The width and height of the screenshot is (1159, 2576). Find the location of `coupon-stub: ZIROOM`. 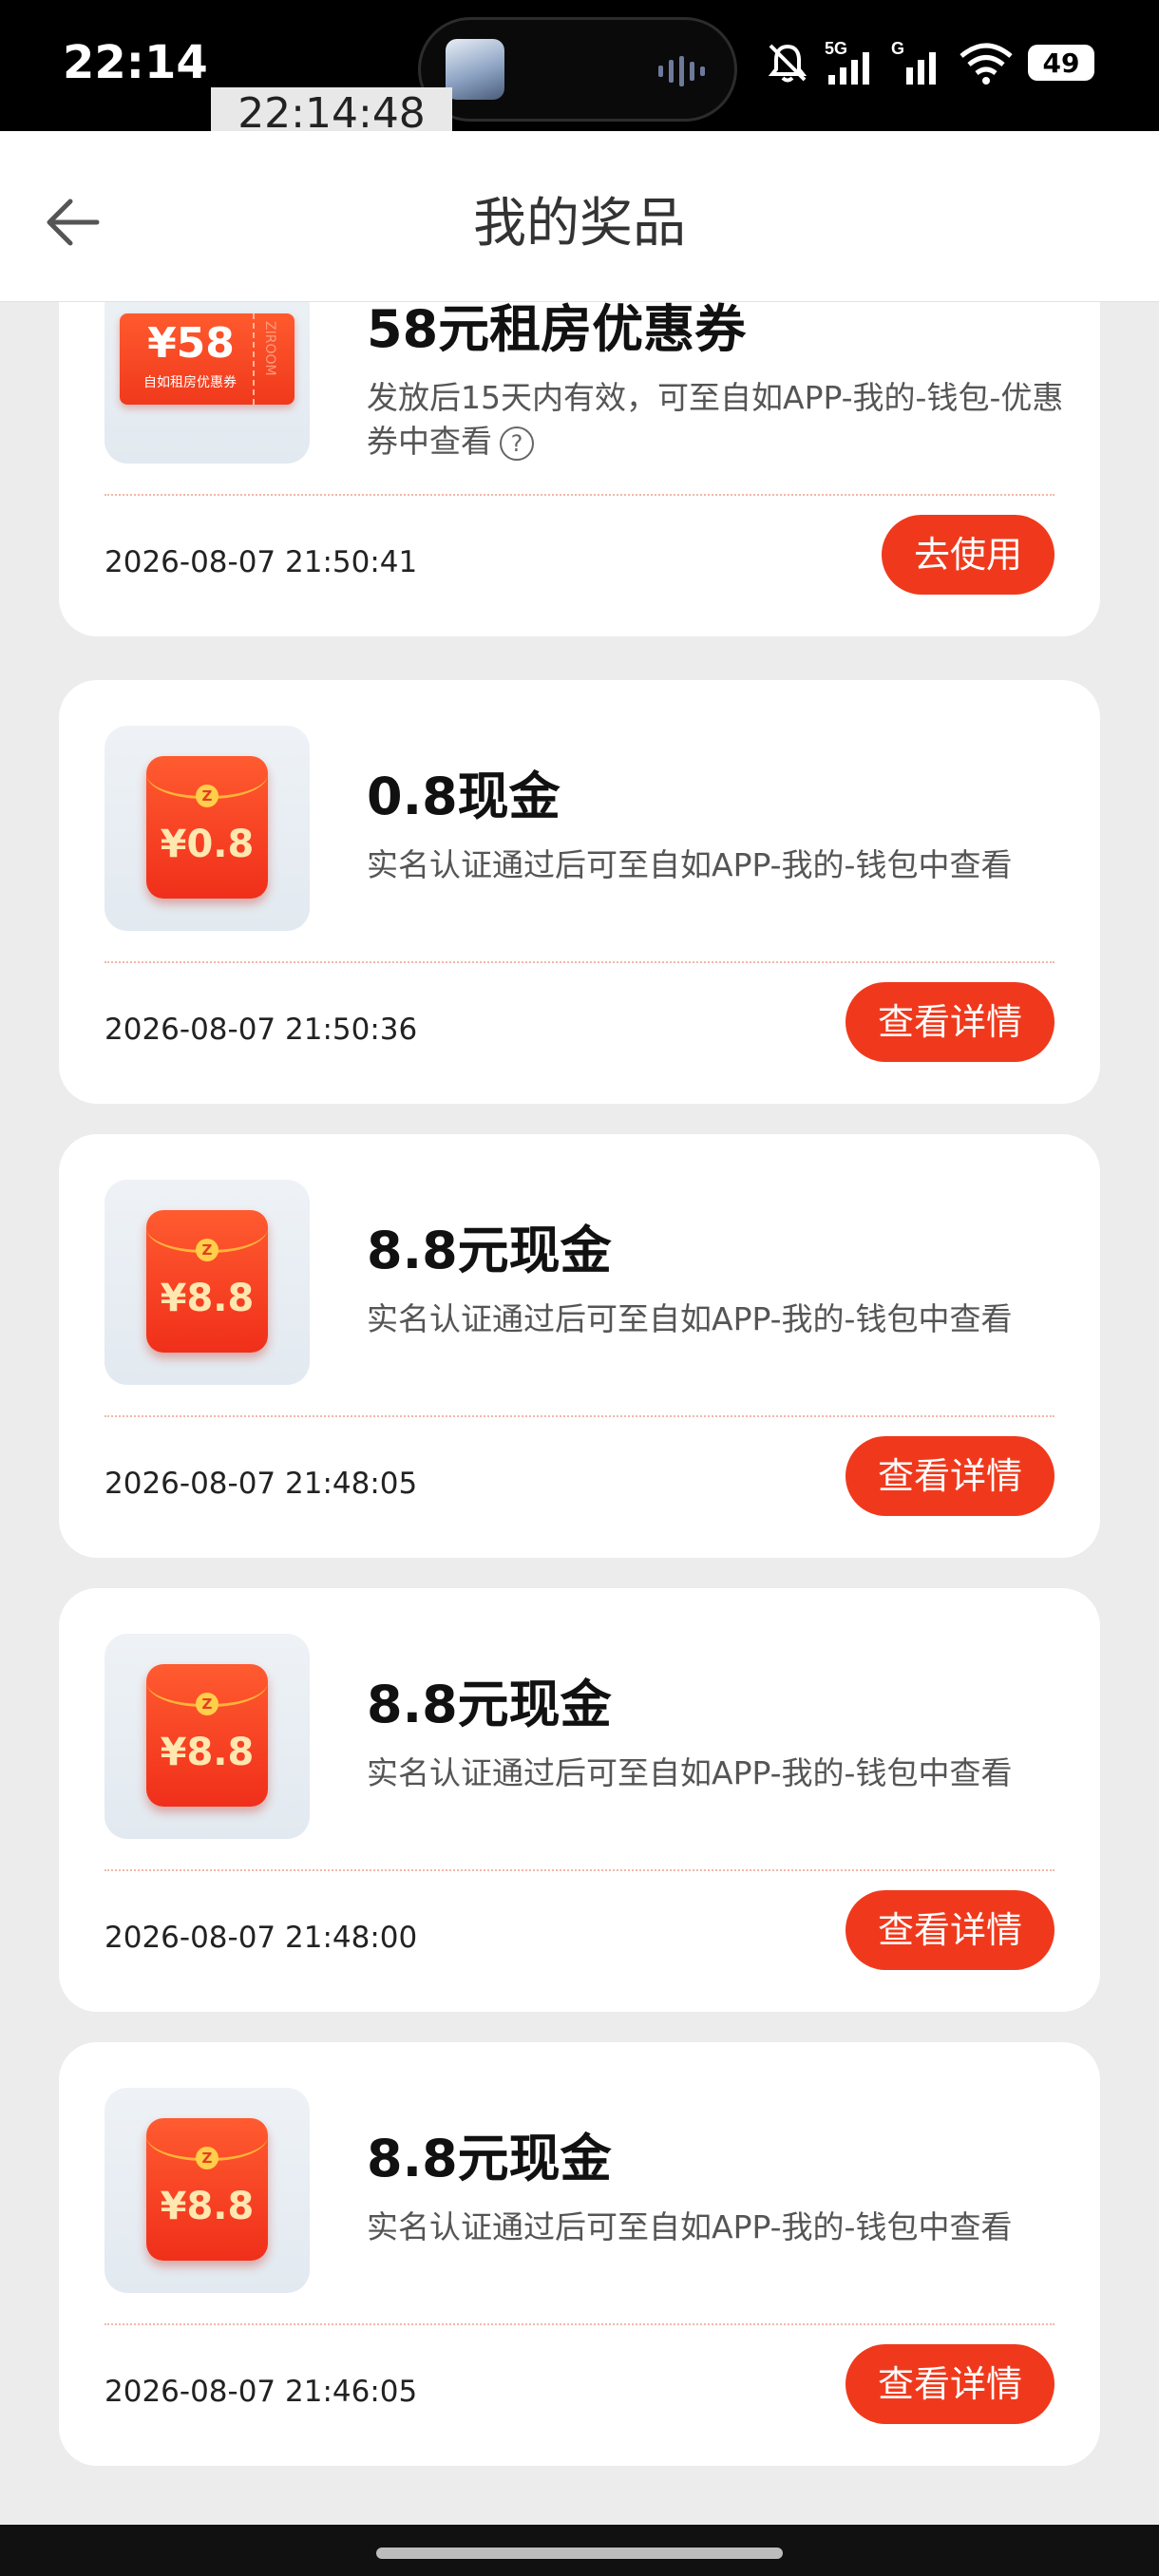

coupon-stub: ZIROOM is located at coordinates (273, 359).